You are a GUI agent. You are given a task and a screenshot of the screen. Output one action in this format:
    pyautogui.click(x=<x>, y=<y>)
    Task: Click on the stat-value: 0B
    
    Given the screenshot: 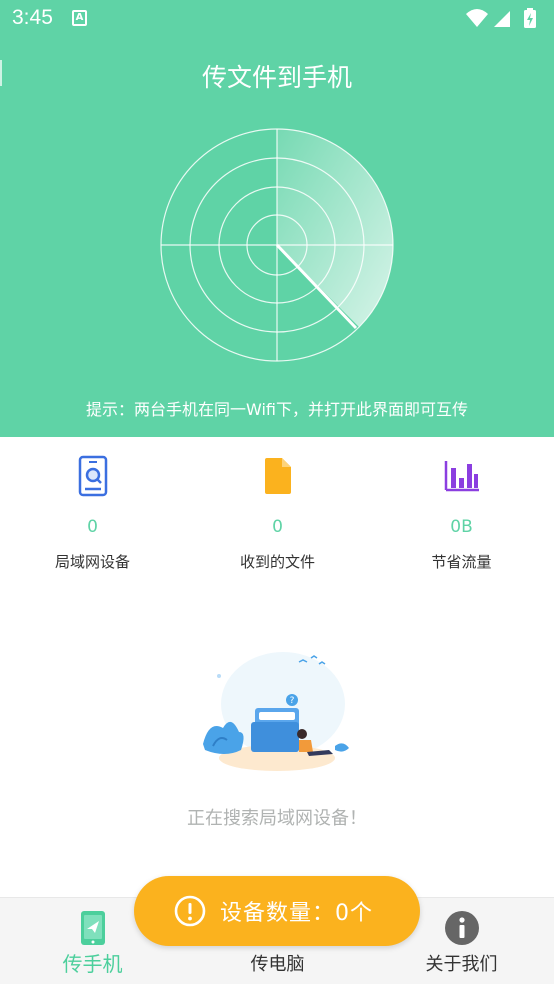 What is the action you would take?
    pyautogui.click(x=461, y=527)
    